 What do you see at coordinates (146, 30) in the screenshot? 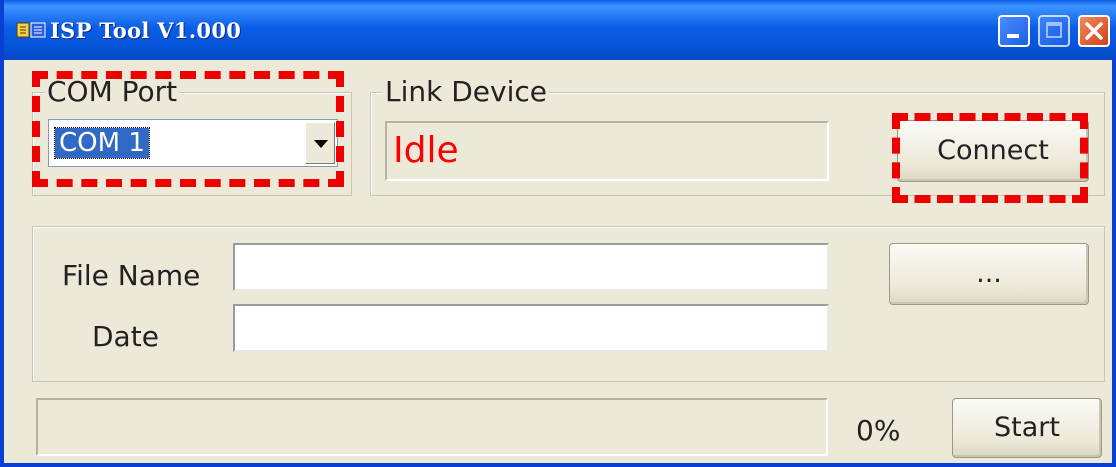
I see `window-title: ISP Tool V1.000` at bounding box center [146, 30].